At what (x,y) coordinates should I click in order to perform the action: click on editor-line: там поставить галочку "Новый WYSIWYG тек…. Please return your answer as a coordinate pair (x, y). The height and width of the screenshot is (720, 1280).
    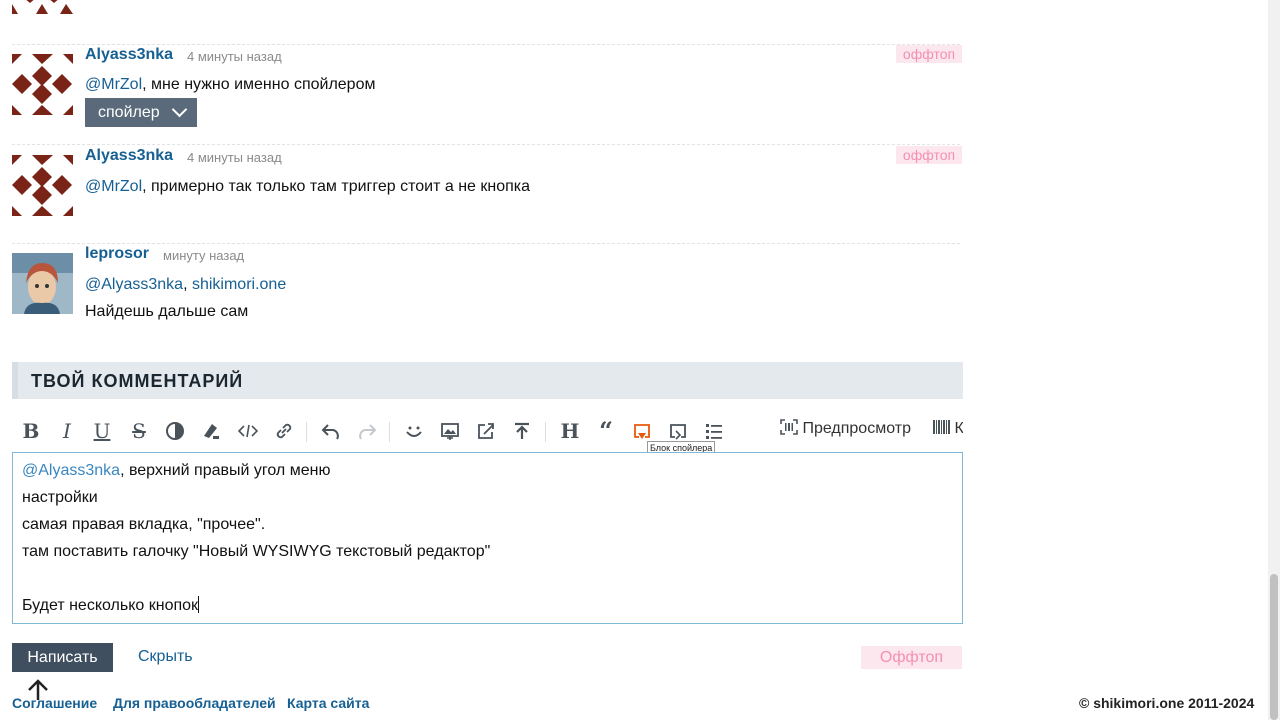
    Looking at the image, I should click on (256, 551).